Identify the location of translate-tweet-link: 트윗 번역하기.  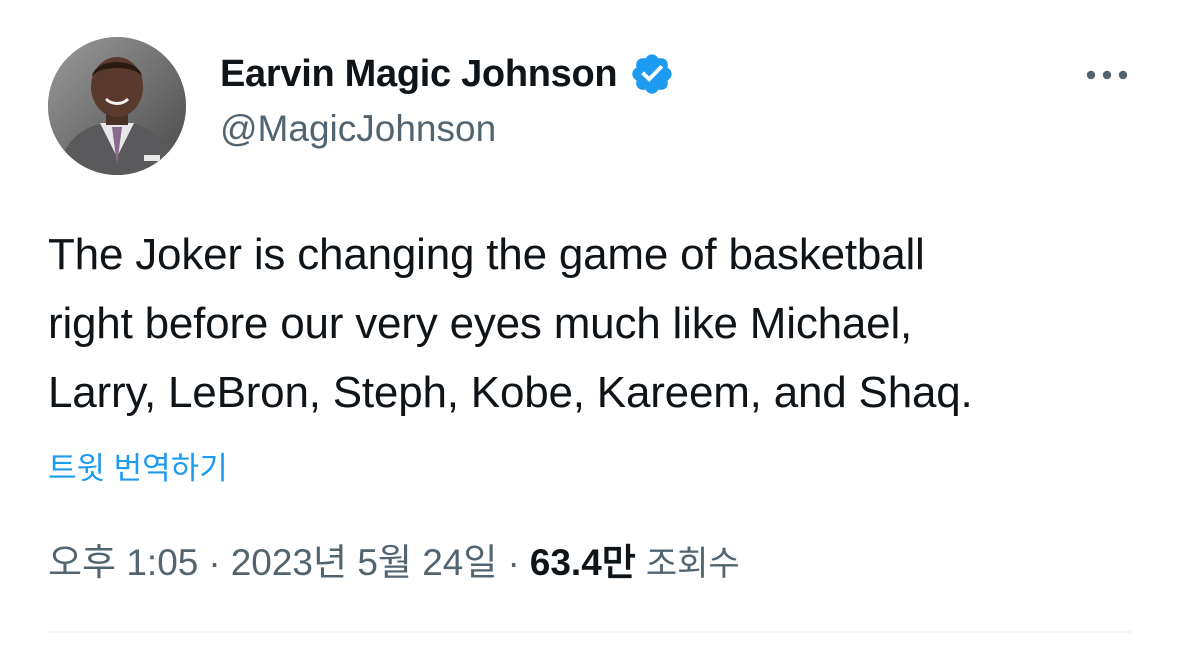
(138, 465).